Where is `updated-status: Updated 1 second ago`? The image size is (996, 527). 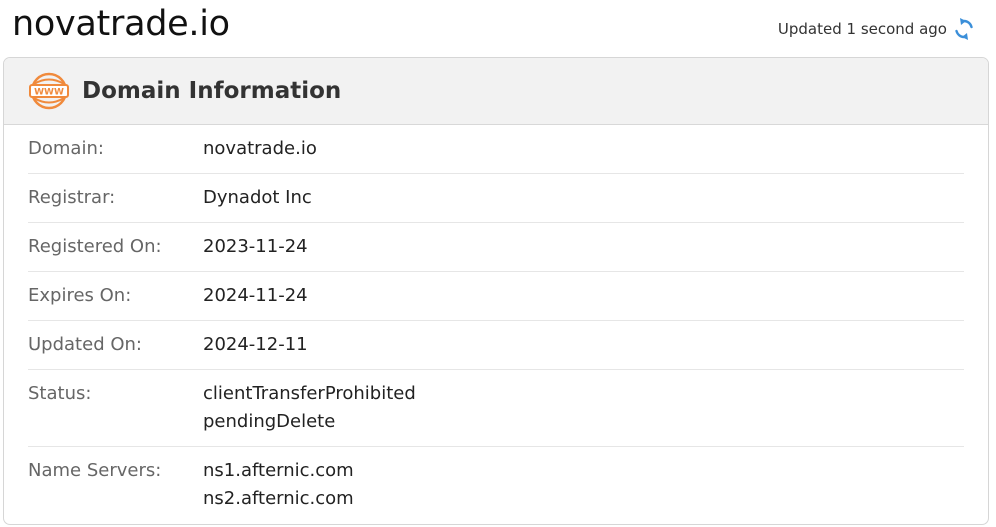 updated-status: Updated 1 second ago is located at coordinates (876, 29).